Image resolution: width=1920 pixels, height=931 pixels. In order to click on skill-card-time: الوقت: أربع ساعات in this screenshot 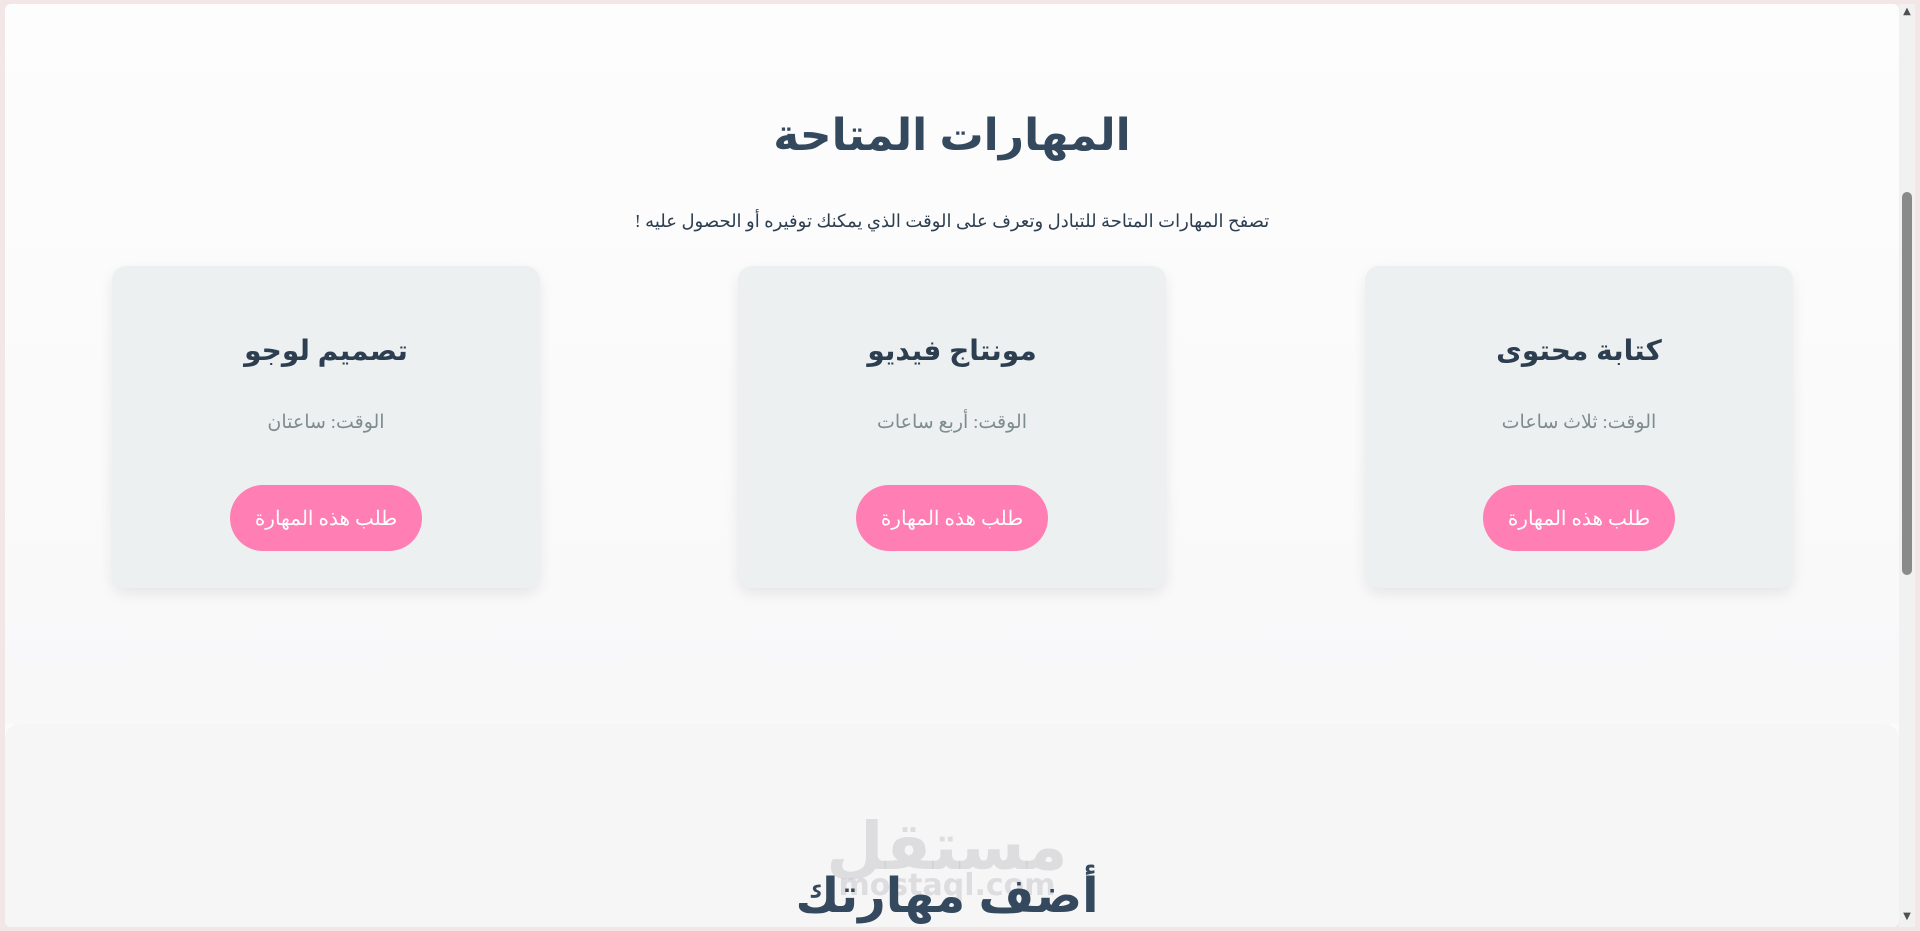, I will do `click(952, 422)`.